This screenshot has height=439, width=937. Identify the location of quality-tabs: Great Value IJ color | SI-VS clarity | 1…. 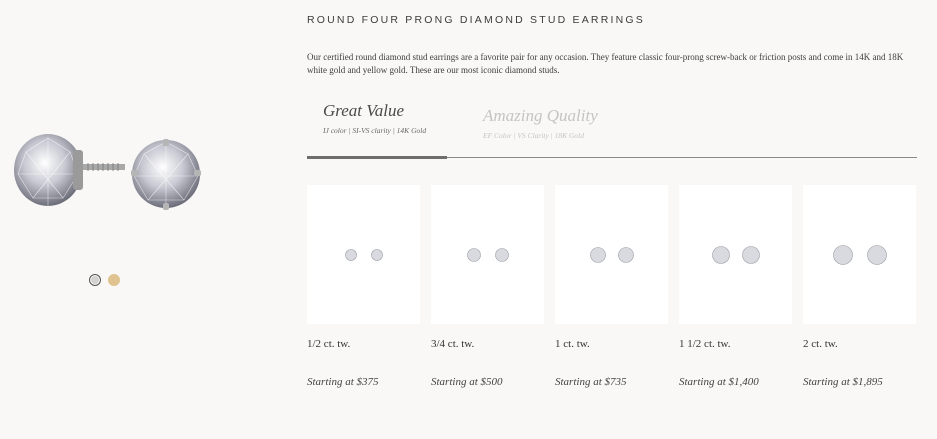
(612, 130).